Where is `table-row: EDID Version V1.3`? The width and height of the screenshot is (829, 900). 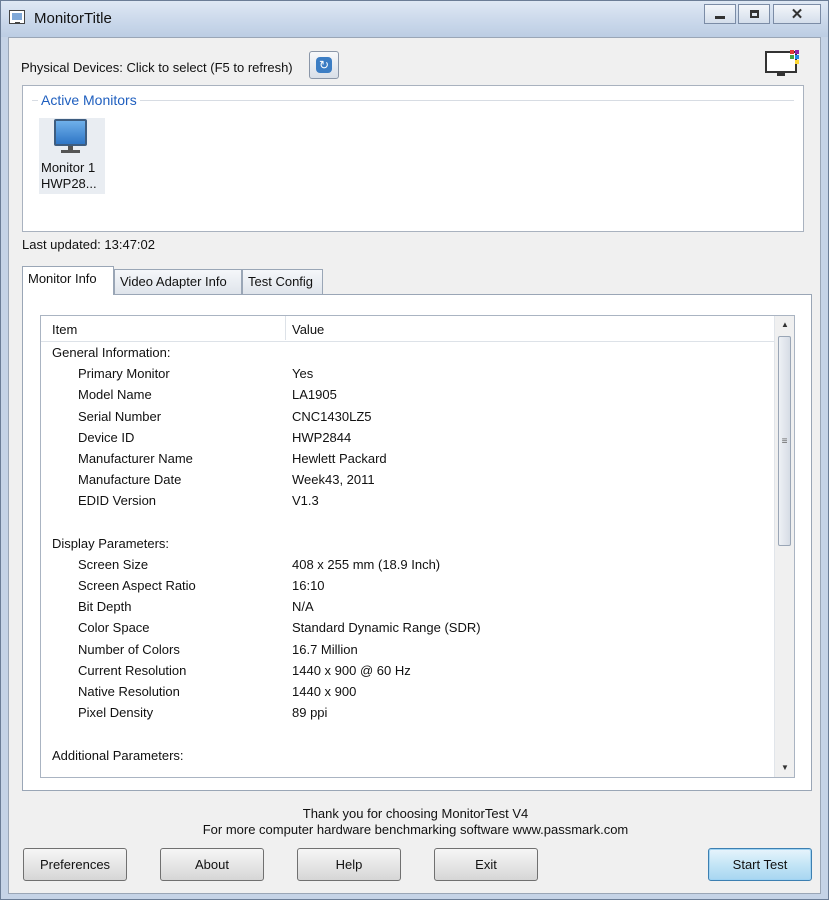 table-row: EDID Version V1.3 is located at coordinates (407, 500).